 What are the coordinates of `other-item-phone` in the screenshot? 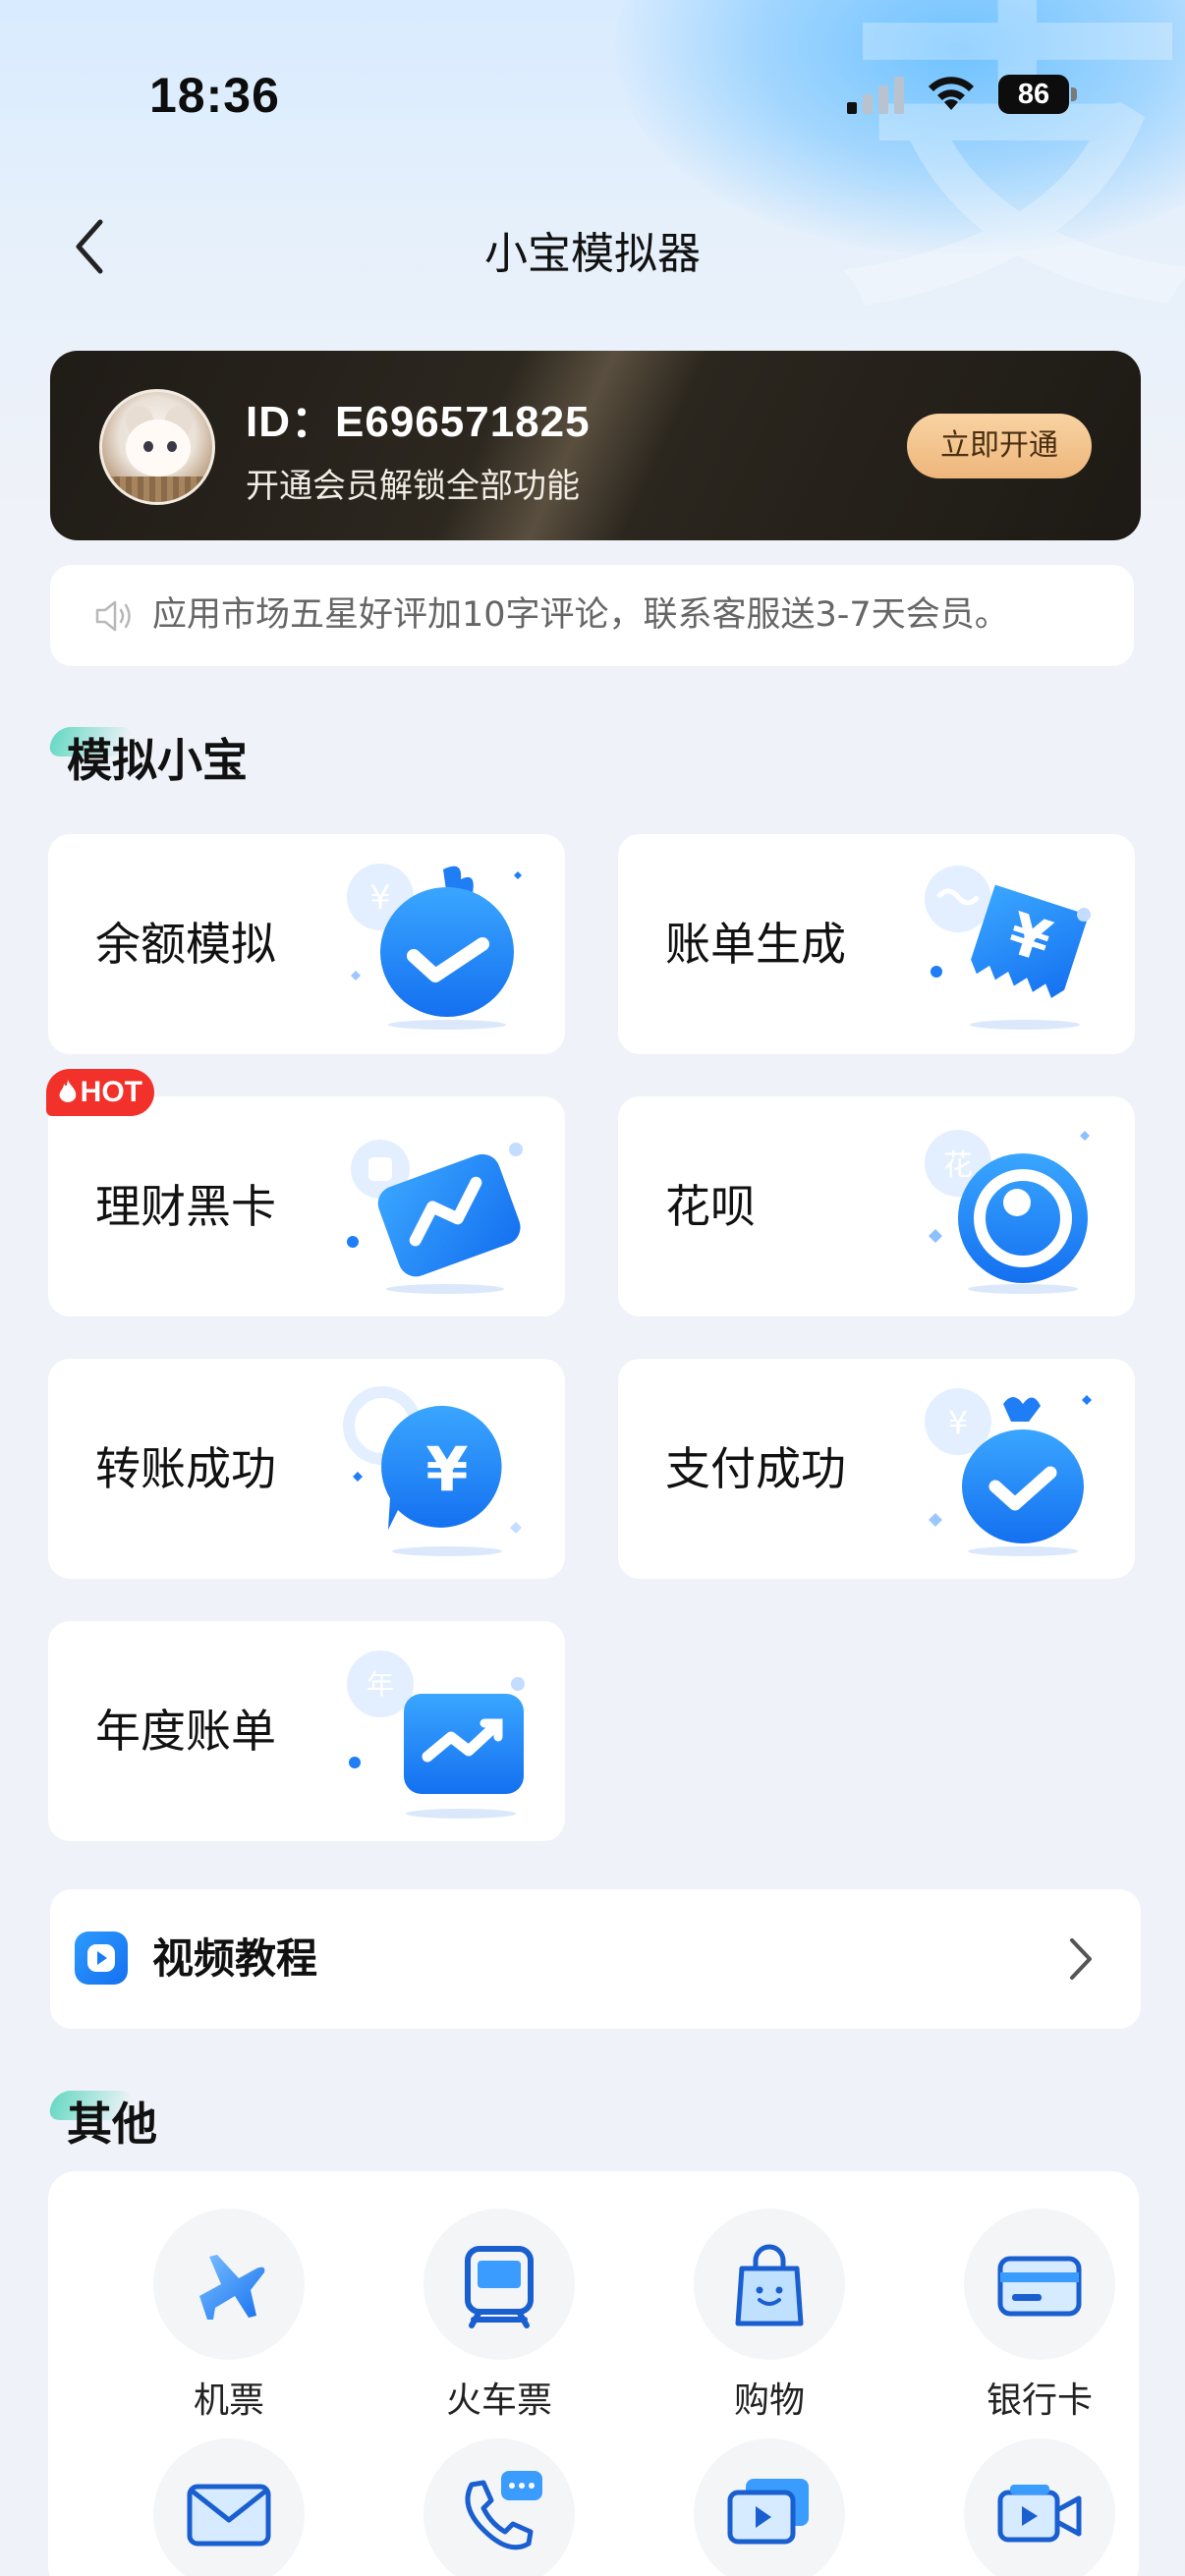 It's located at (499, 2507).